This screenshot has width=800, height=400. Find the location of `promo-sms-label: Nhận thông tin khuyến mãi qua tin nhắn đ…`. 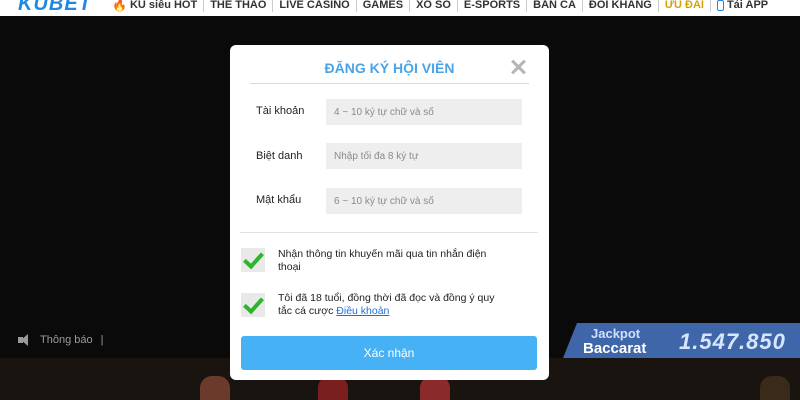

promo-sms-label: Nhận thông tin khuyến mãi qua tin nhắn đ… is located at coordinates (382, 260).